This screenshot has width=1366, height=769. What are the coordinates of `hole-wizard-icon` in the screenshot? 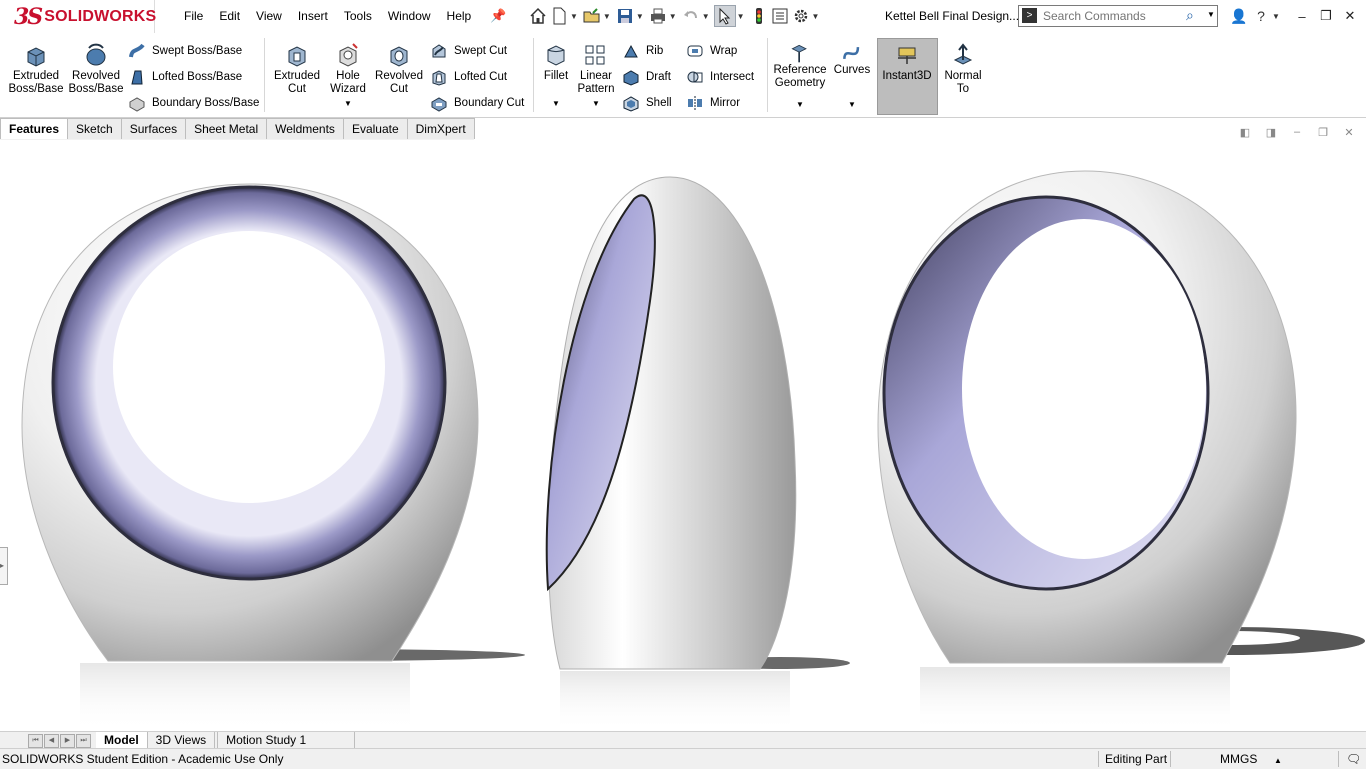 It's located at (348, 55).